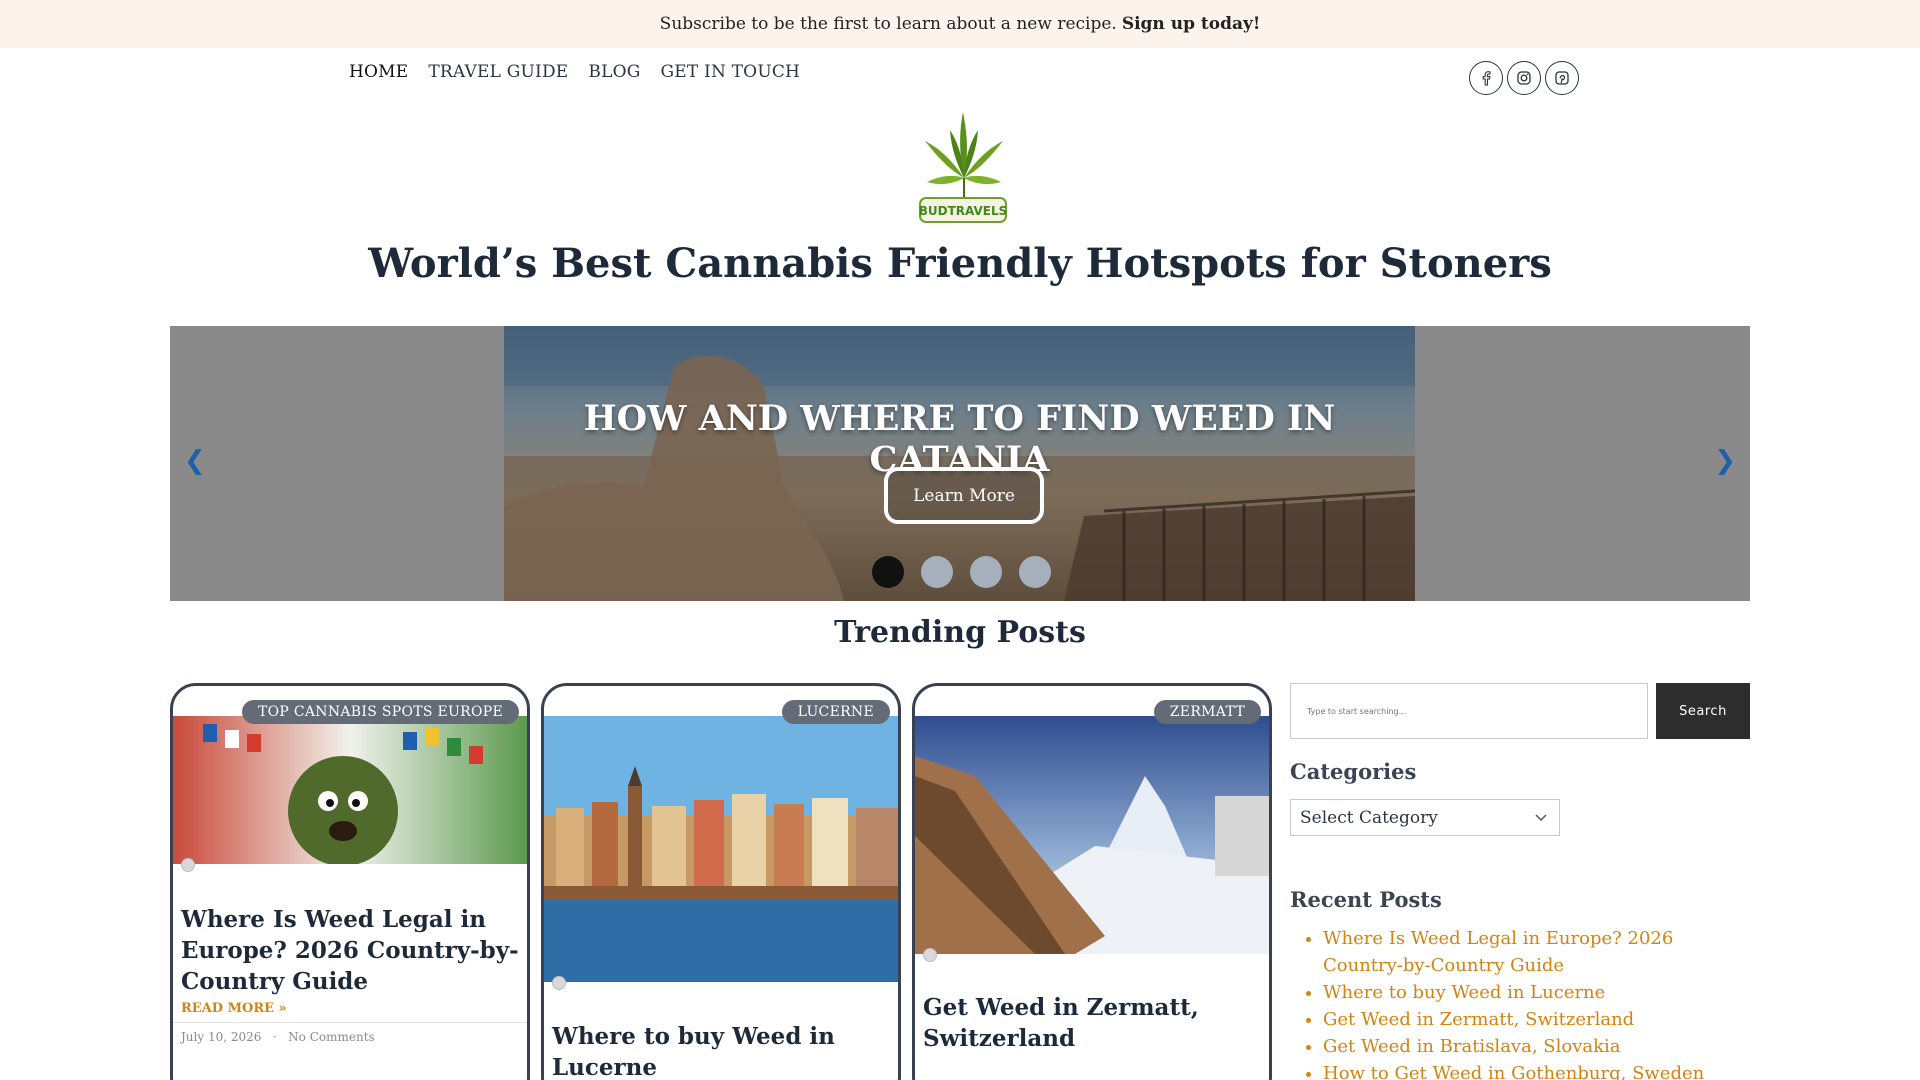  Describe the element at coordinates (1093, 1023) in the screenshot. I see `post-title: Get Weed in Zermatt, Switzerland` at that location.